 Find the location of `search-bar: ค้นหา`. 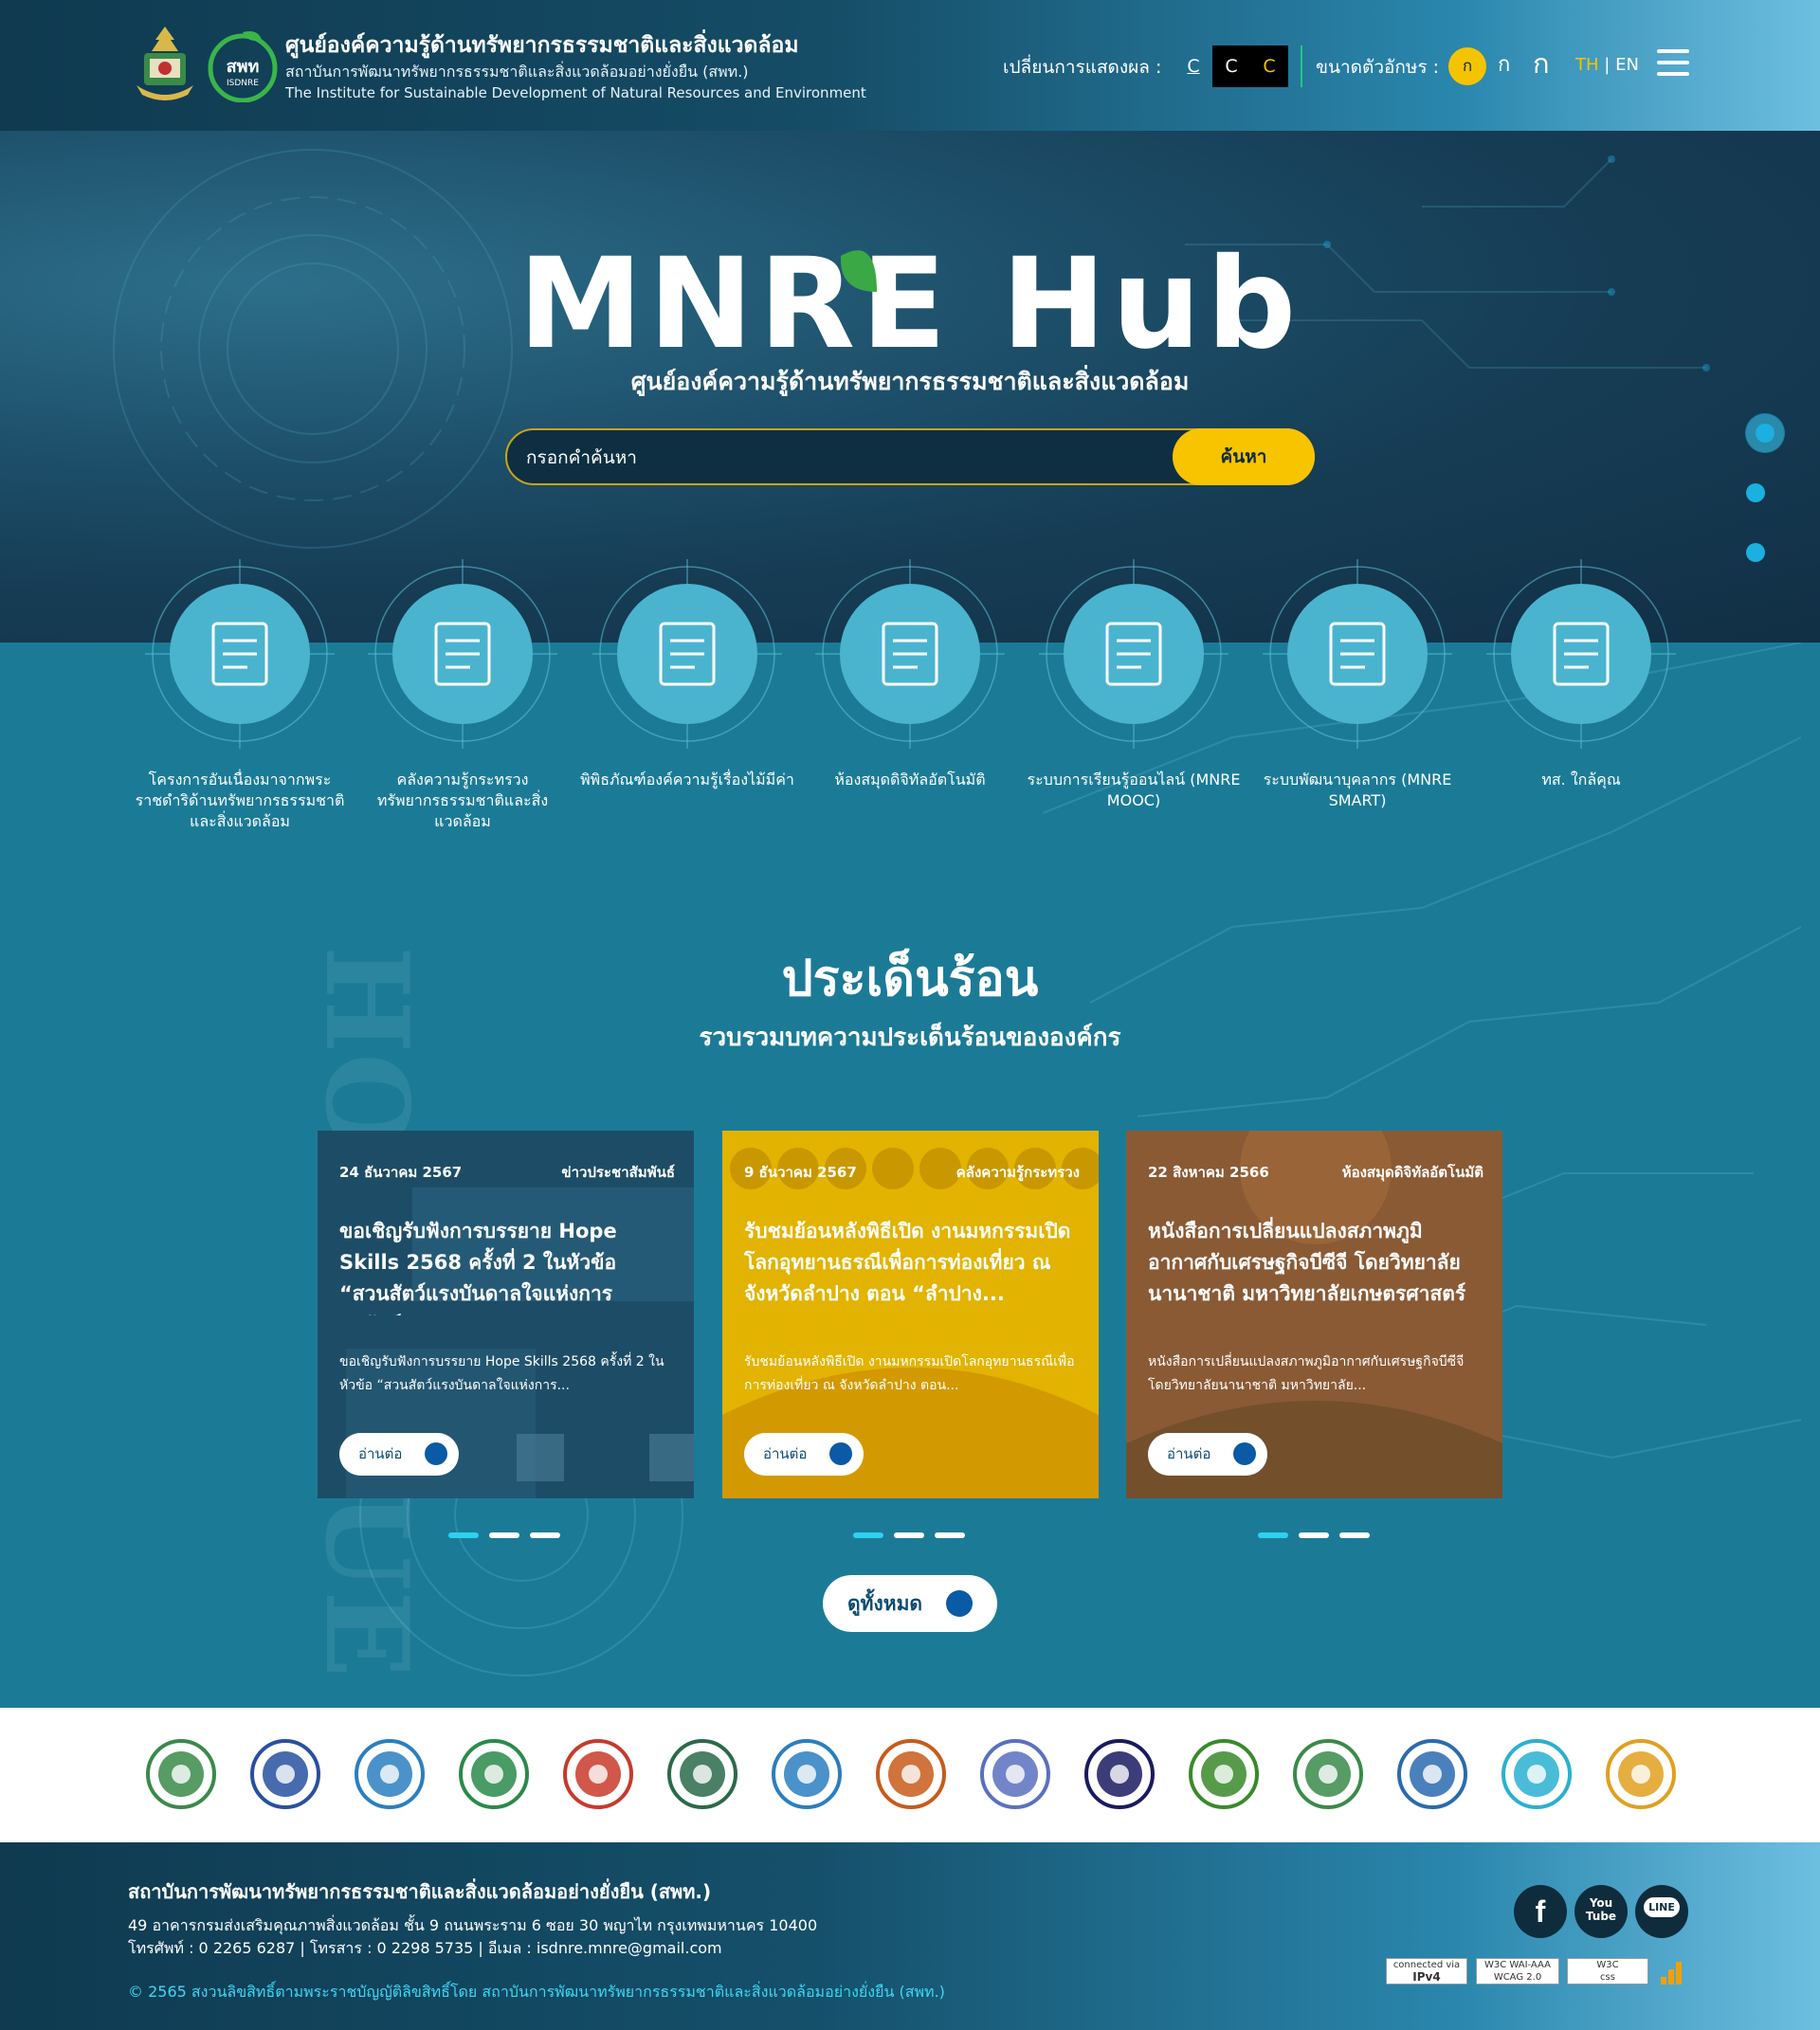

search-bar: ค้นหา is located at coordinates (910, 456).